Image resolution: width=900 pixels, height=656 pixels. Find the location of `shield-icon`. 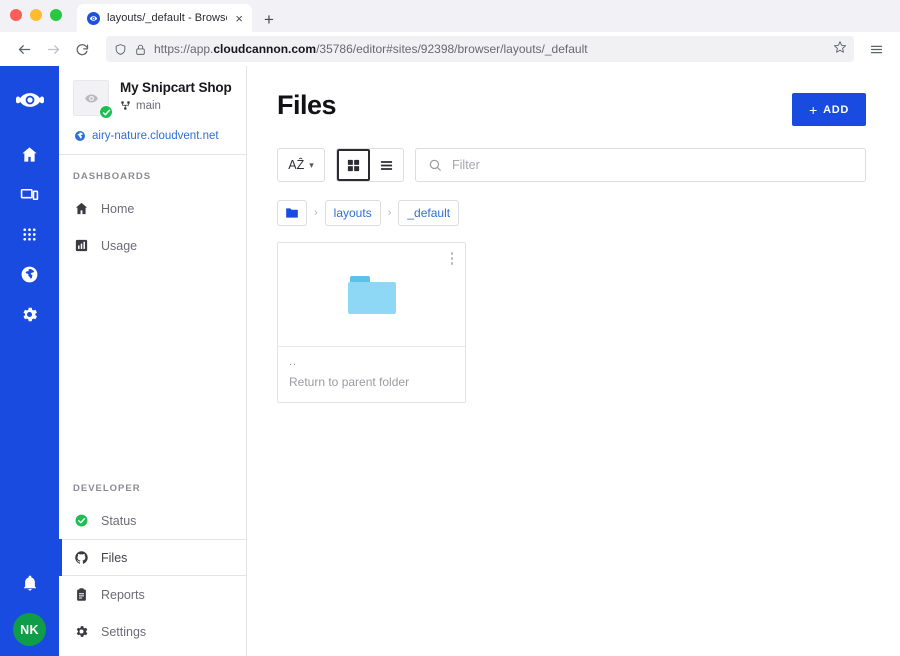

shield-icon is located at coordinates (120, 49).